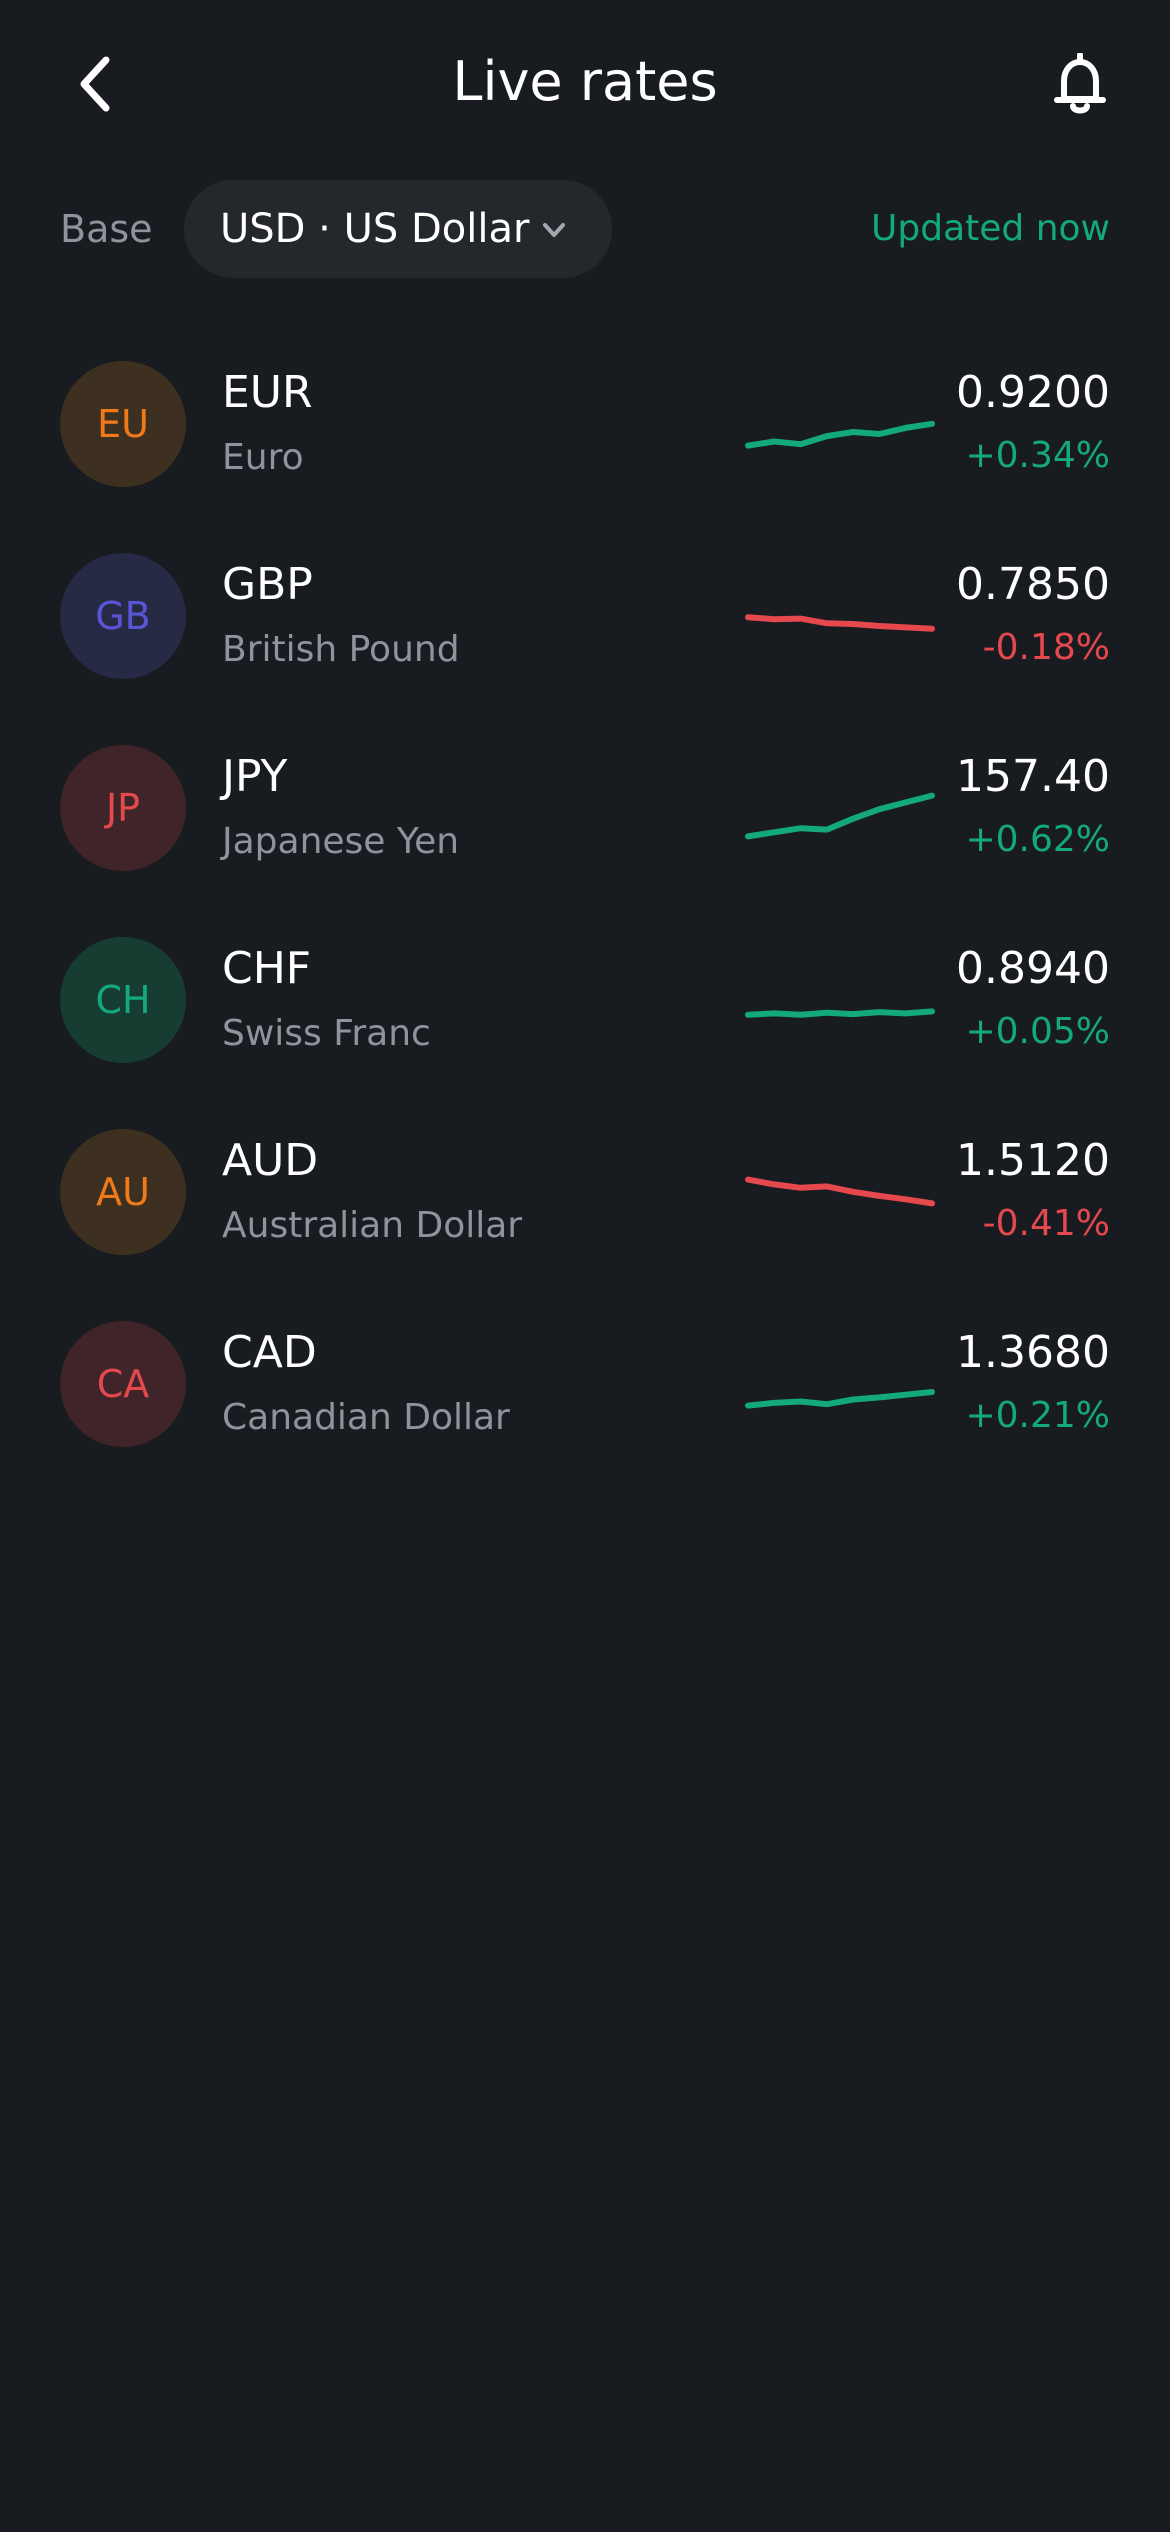 This screenshot has width=1170, height=2532. Describe the element at coordinates (106, 229) in the screenshot. I see `base-label: Base` at that location.